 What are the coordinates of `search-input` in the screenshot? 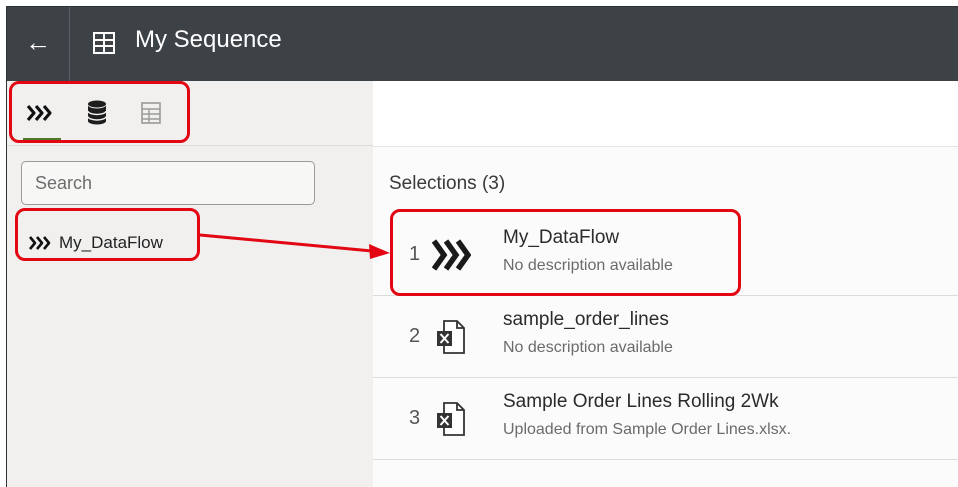 It's located at (168, 183).